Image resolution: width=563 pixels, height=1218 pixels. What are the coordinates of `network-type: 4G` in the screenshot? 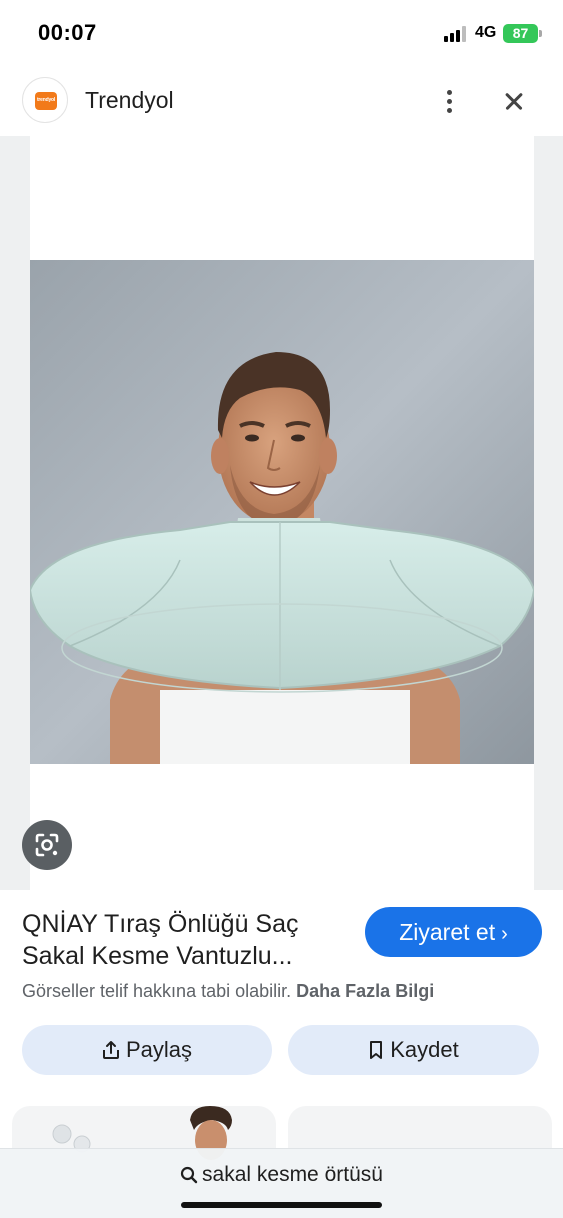 It's located at (486, 32).